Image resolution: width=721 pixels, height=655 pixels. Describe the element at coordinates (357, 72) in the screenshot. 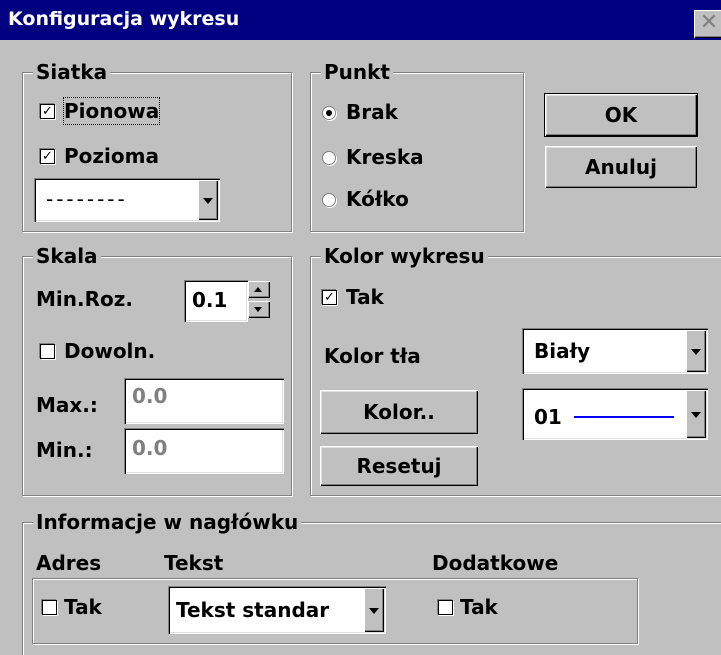

I see `point-legend: Punkt` at that location.